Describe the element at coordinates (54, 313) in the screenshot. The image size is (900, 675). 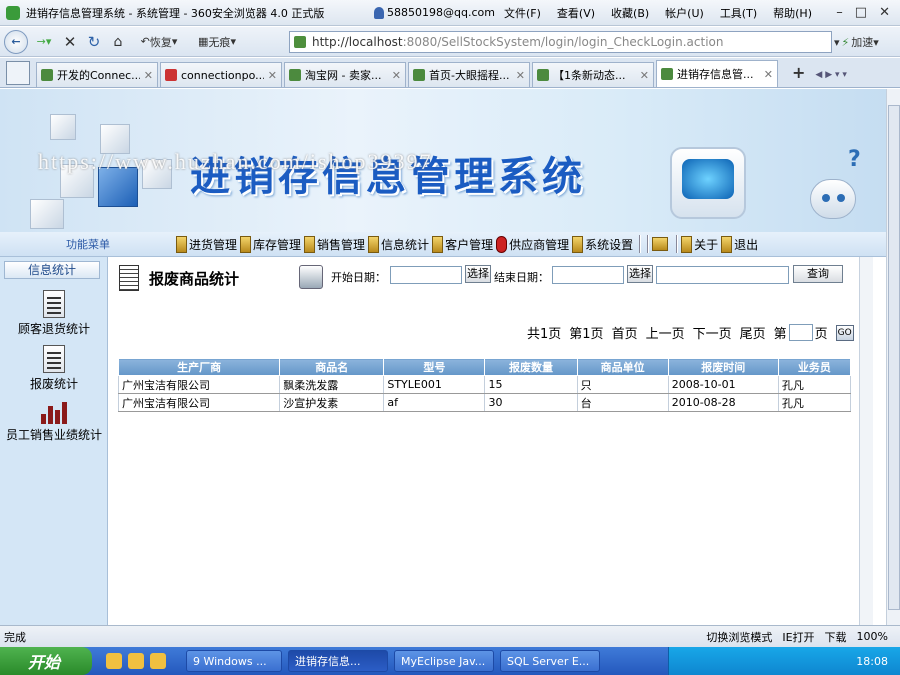
I see `sidebar-item-return-stats: 顾客退货统计` at that location.